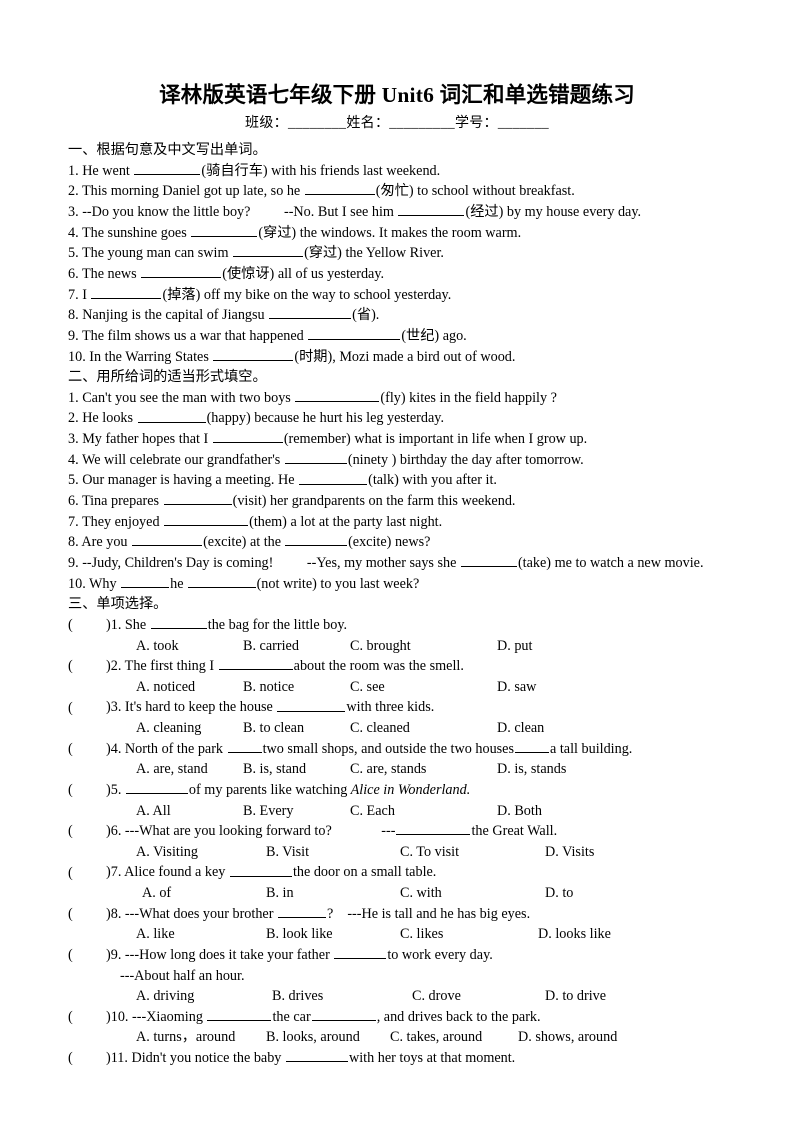 Image resolution: width=794 pixels, height=1123 pixels. What do you see at coordinates (567, 1037) in the screenshot?
I see `mc-option: D. shows, around` at bounding box center [567, 1037].